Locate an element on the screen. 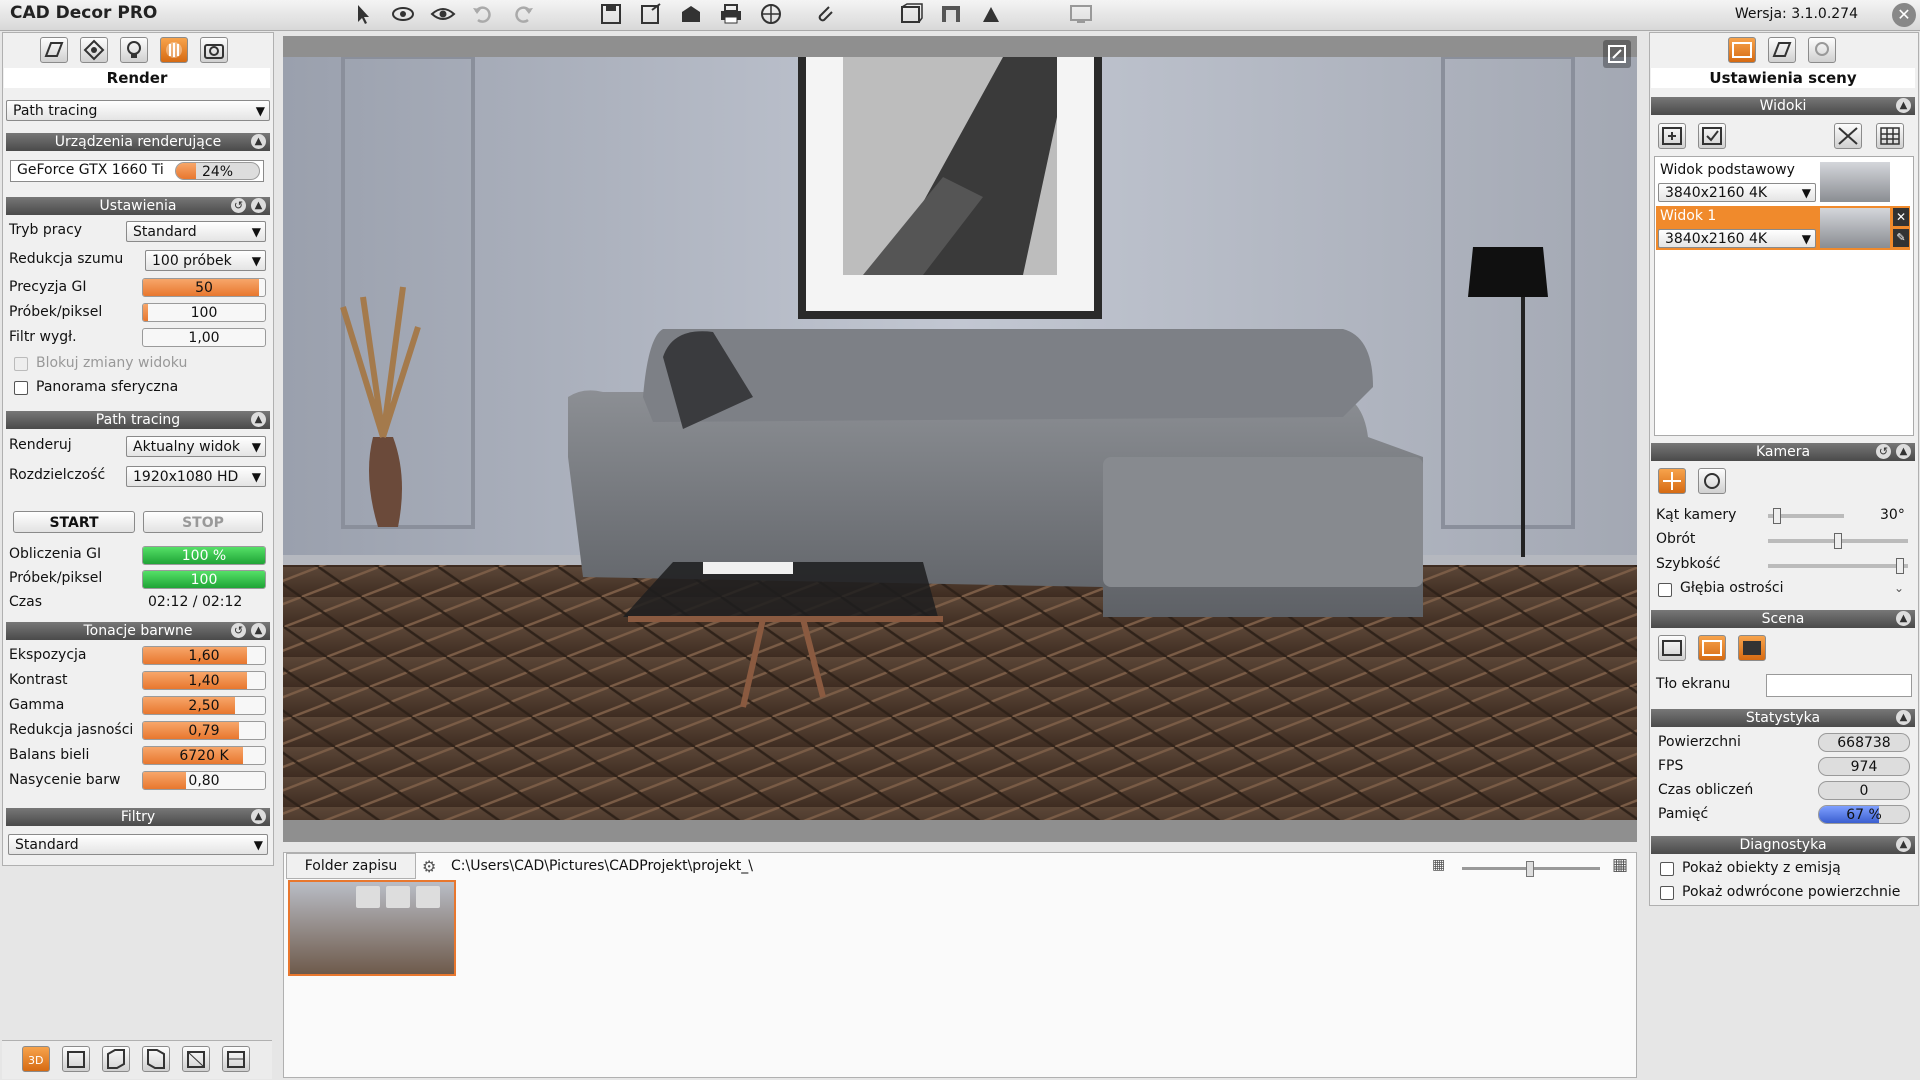 Image resolution: width=1920 pixels, height=1080 pixels. tone-header: Tonacje barwne ↺ ▲ is located at coordinates (138, 631).